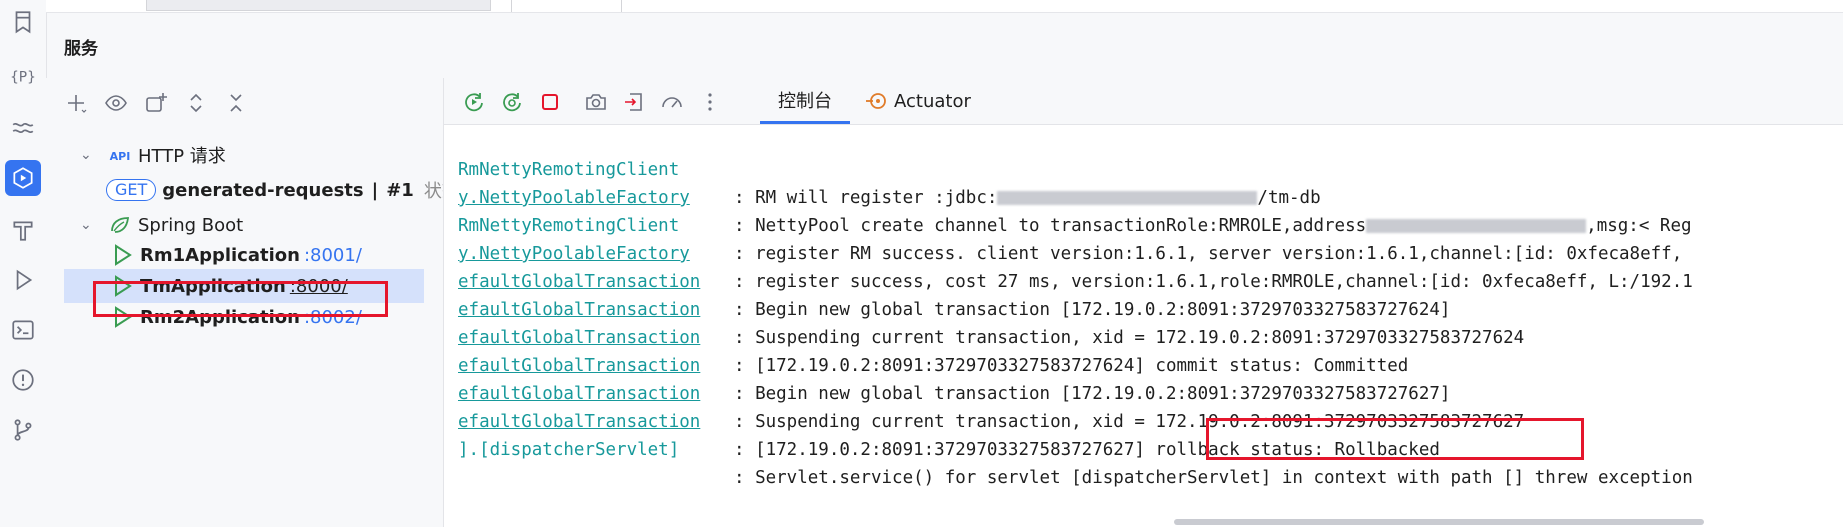 This screenshot has height=527, width=1843. What do you see at coordinates (23, 430) in the screenshot?
I see `git-icon` at bounding box center [23, 430].